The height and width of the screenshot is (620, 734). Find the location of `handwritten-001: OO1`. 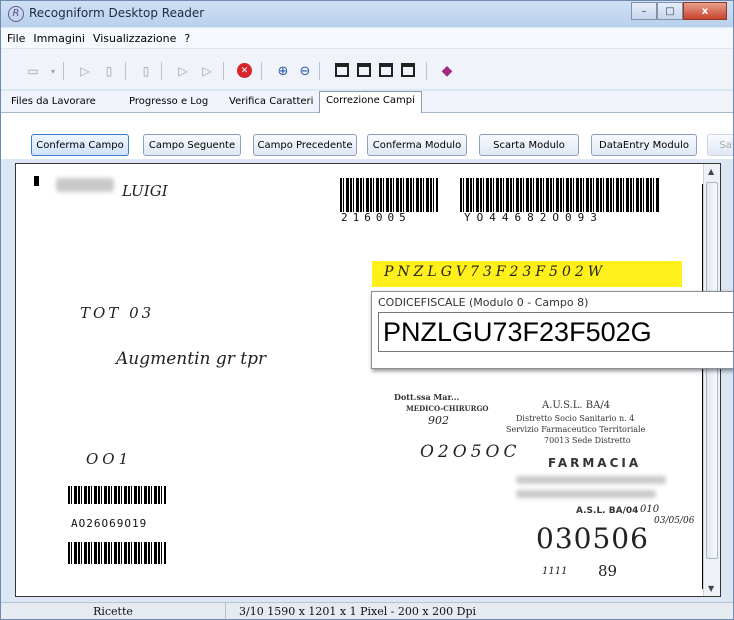

handwritten-001: OO1 is located at coordinates (109, 459).